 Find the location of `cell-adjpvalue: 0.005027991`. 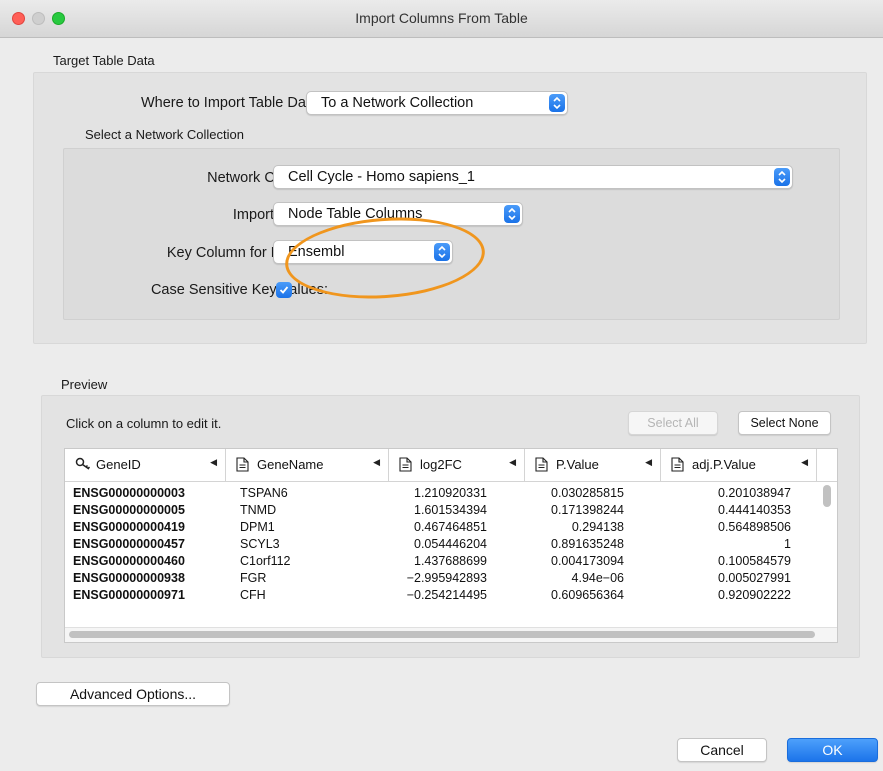

cell-adjpvalue: 0.005027991 is located at coordinates (754, 578).